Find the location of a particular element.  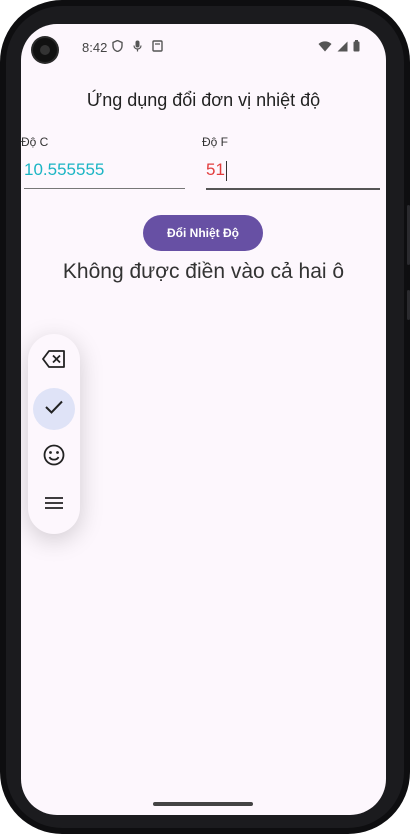

text-cursor is located at coordinates (226, 170).